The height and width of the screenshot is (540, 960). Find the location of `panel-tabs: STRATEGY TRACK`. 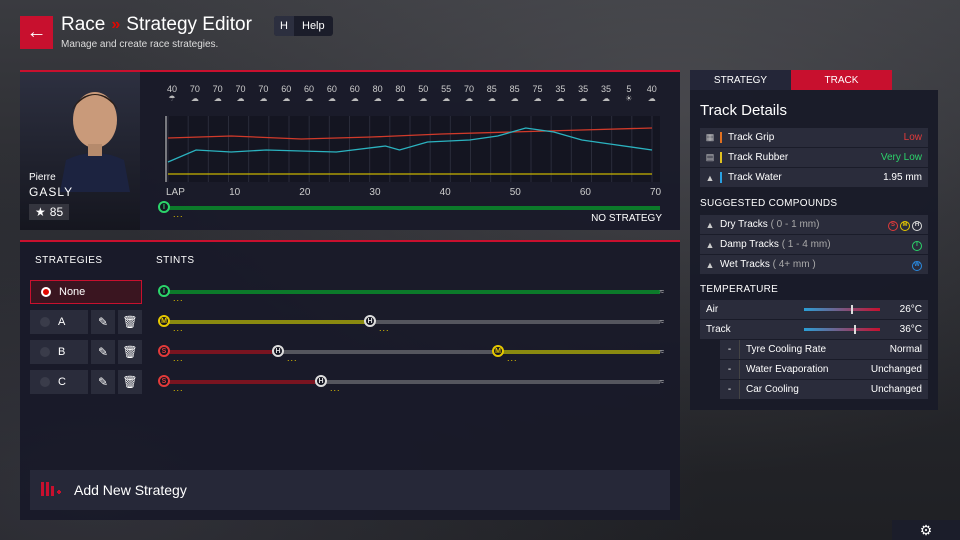

panel-tabs: STRATEGY TRACK is located at coordinates (791, 80).